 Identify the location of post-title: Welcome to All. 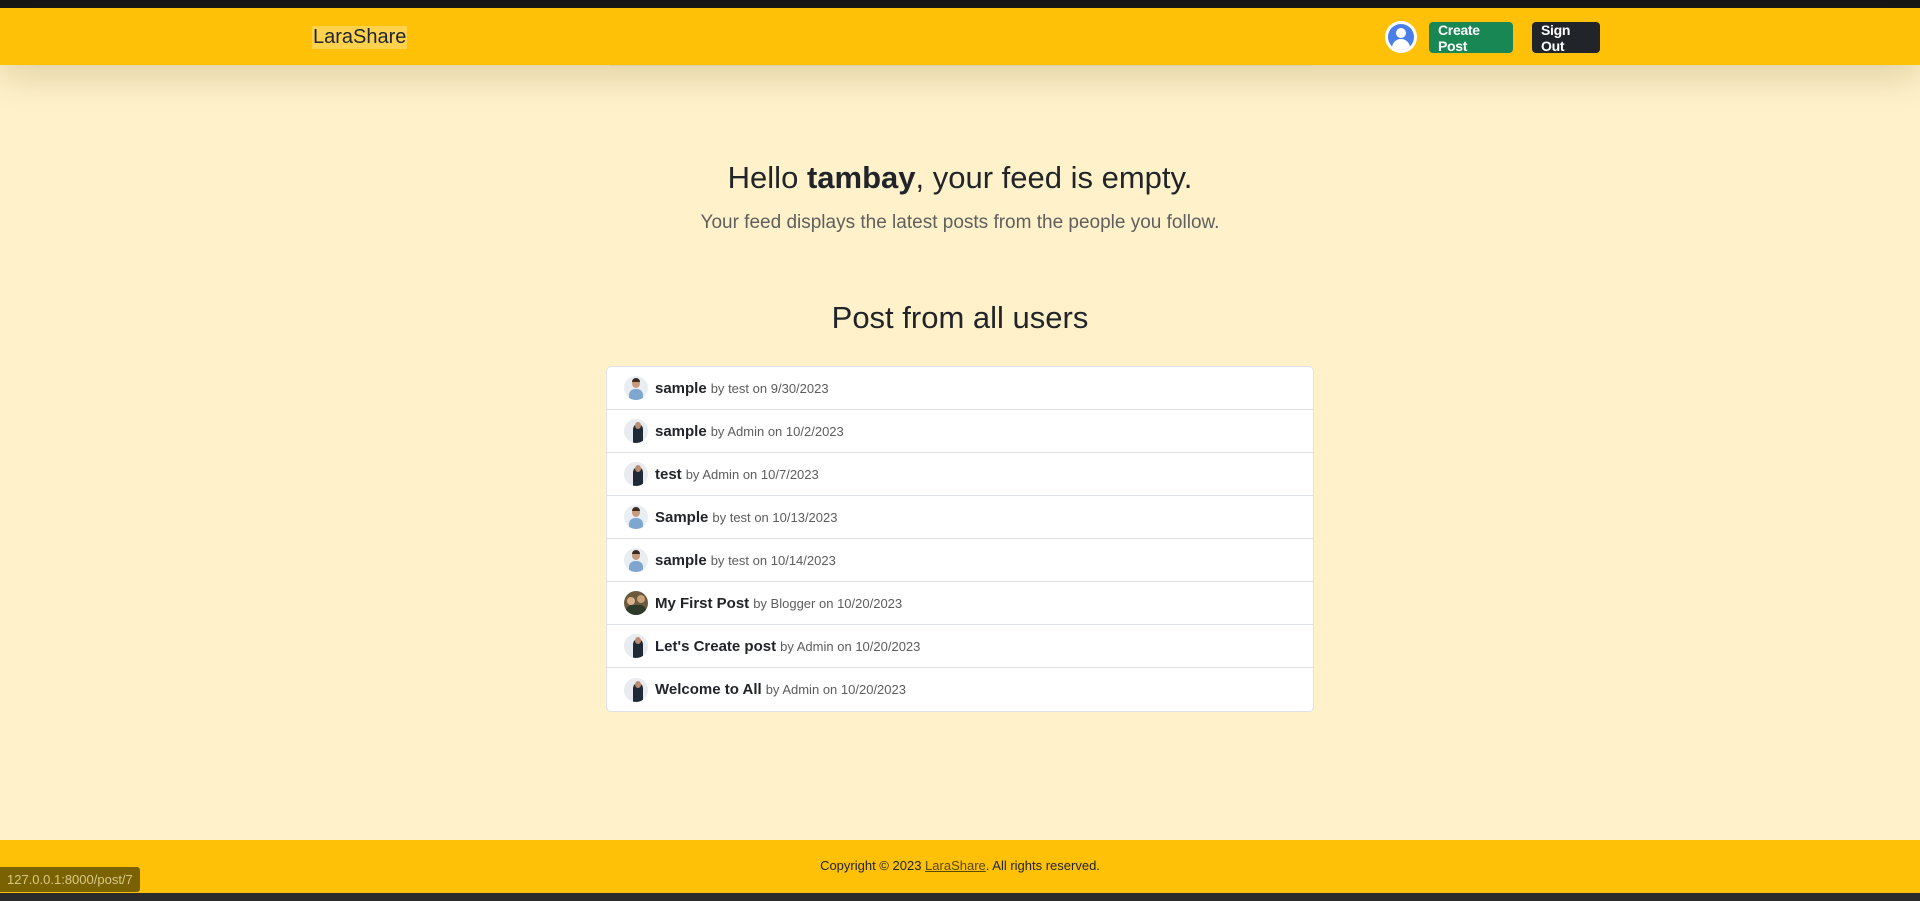
(708, 689).